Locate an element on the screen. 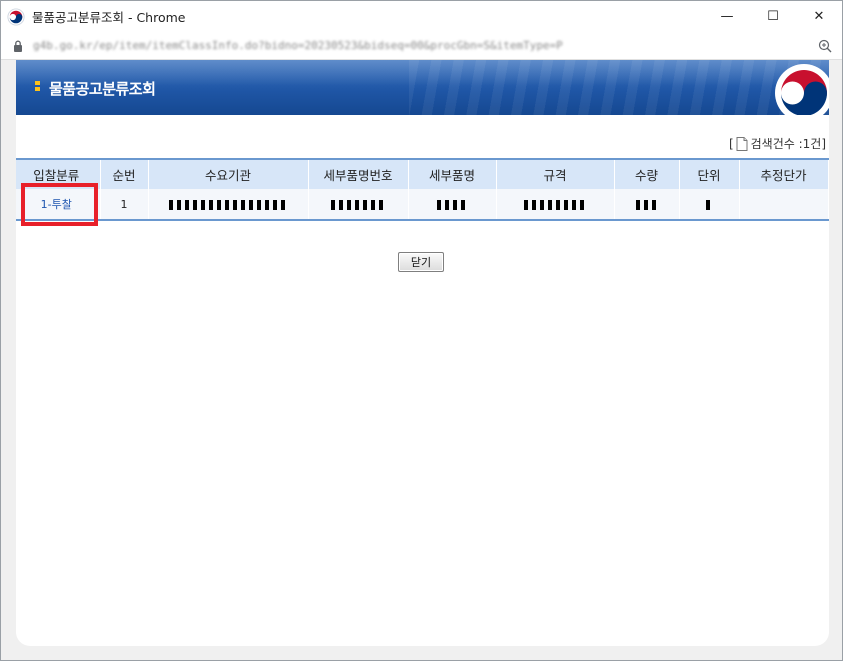  col-header-seq: 순번 is located at coordinates (124, 173).